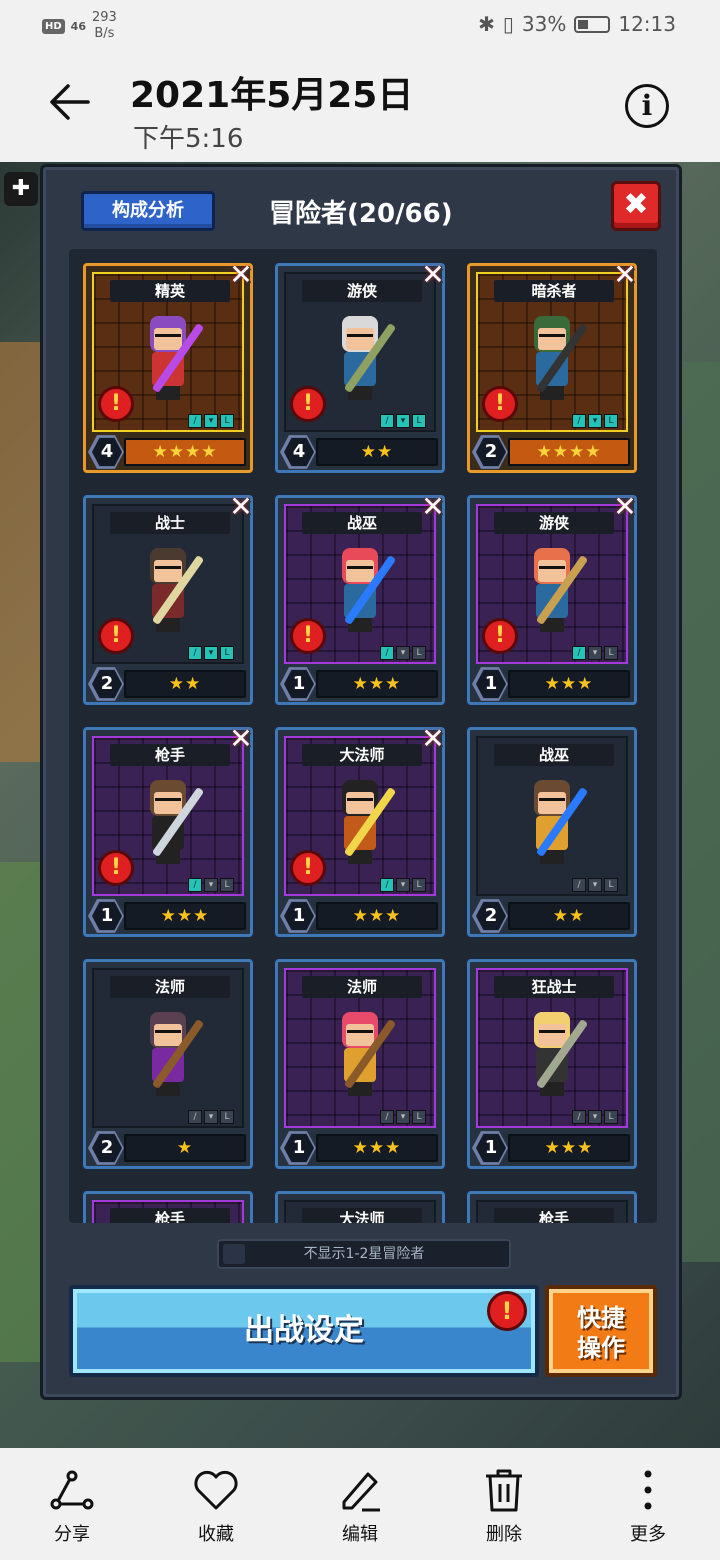 This screenshot has height=1560, width=720. I want to click on adventurer-card: 战巫! / ▾ L 1 ★★★ ✕, so click(360, 597).